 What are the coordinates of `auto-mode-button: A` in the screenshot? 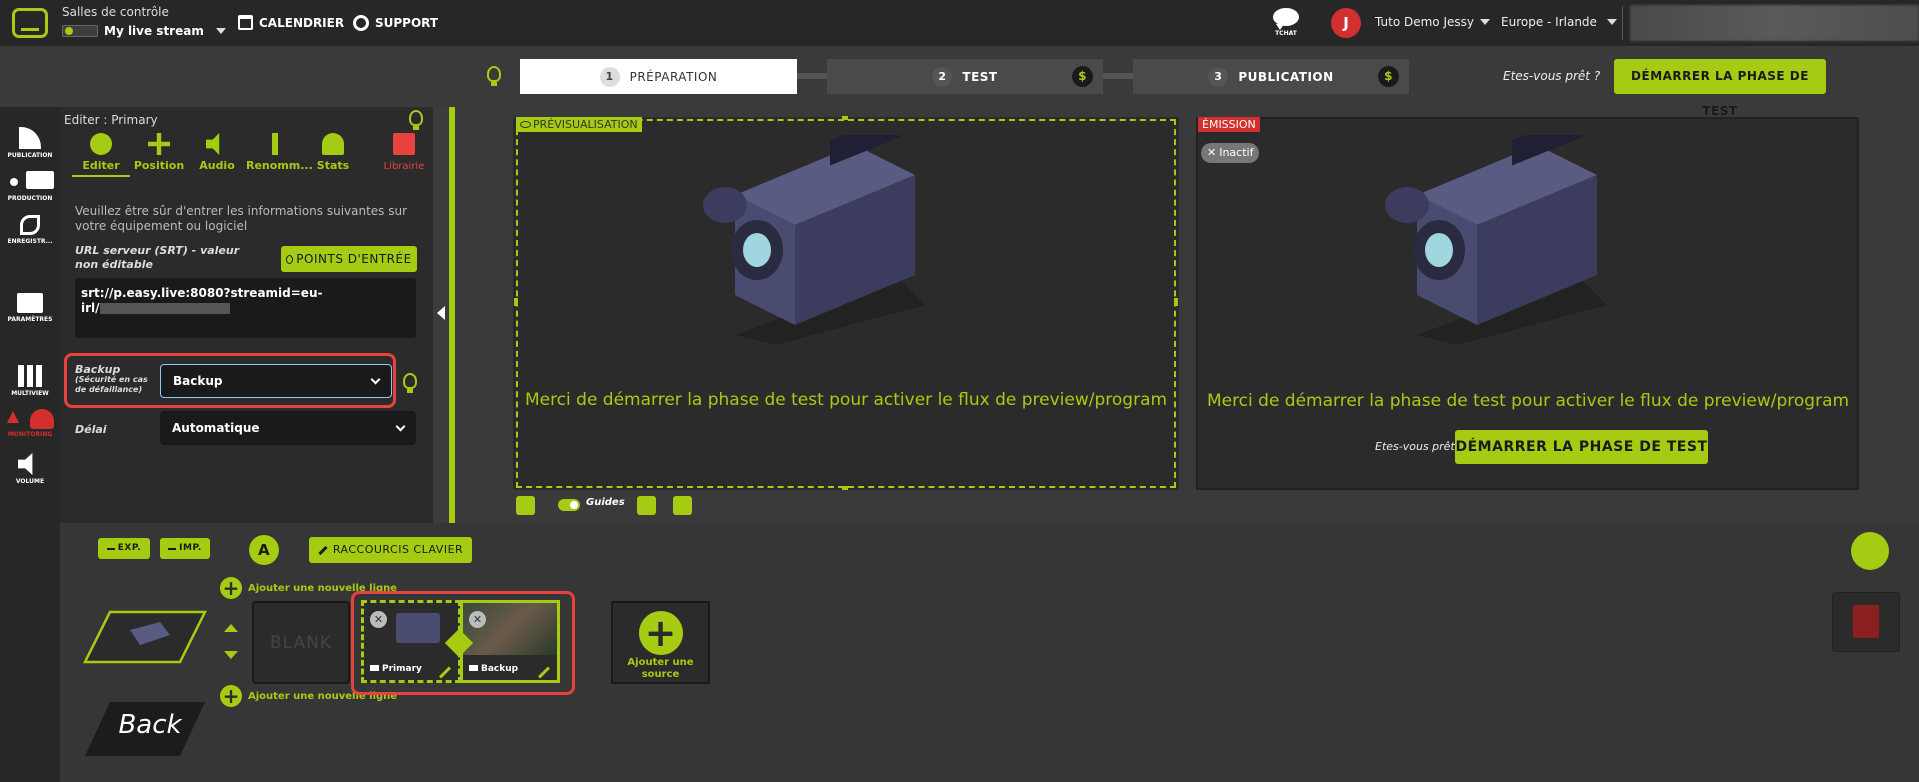 It's located at (264, 550).